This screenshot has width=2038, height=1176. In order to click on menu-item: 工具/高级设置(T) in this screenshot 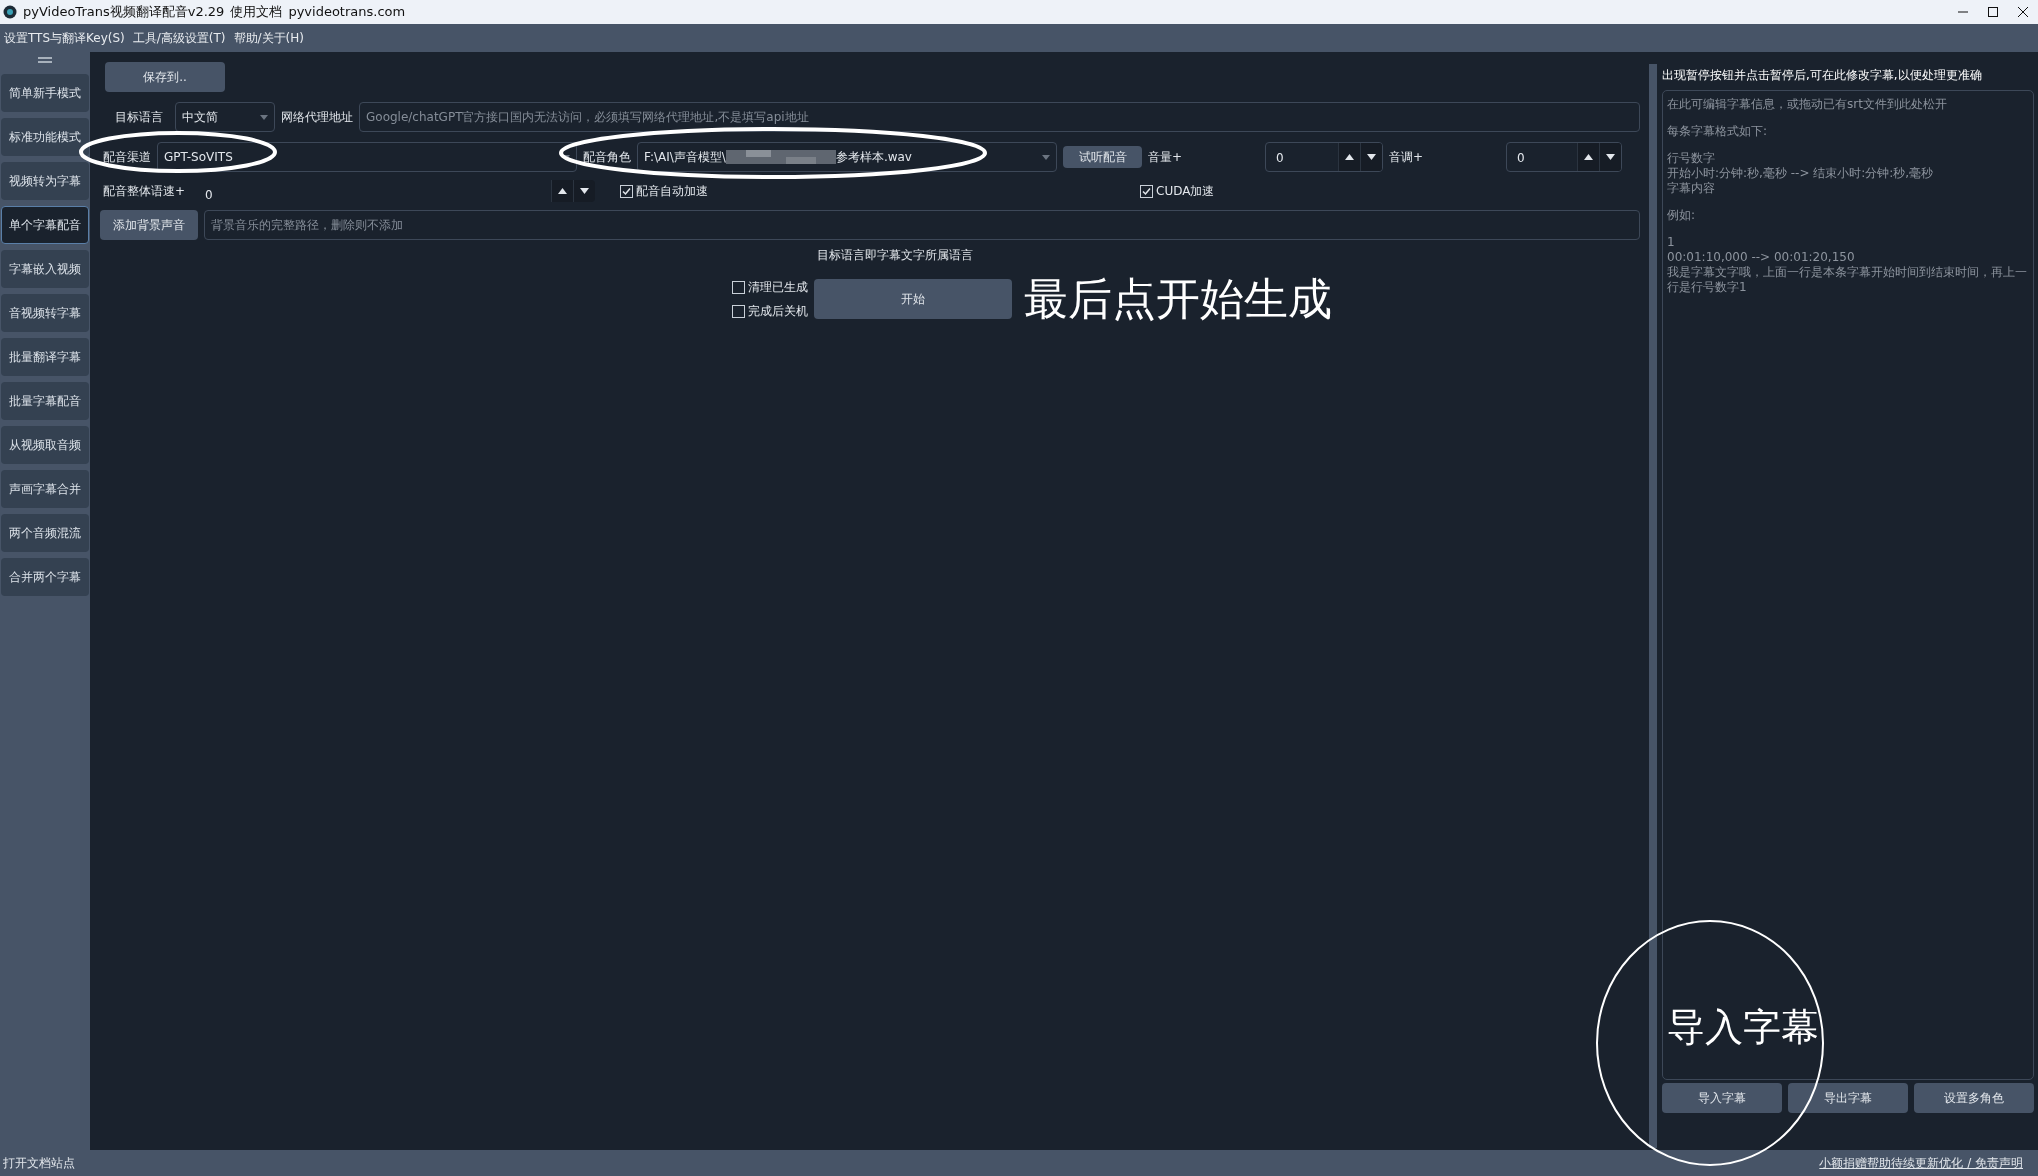, I will do `click(179, 38)`.